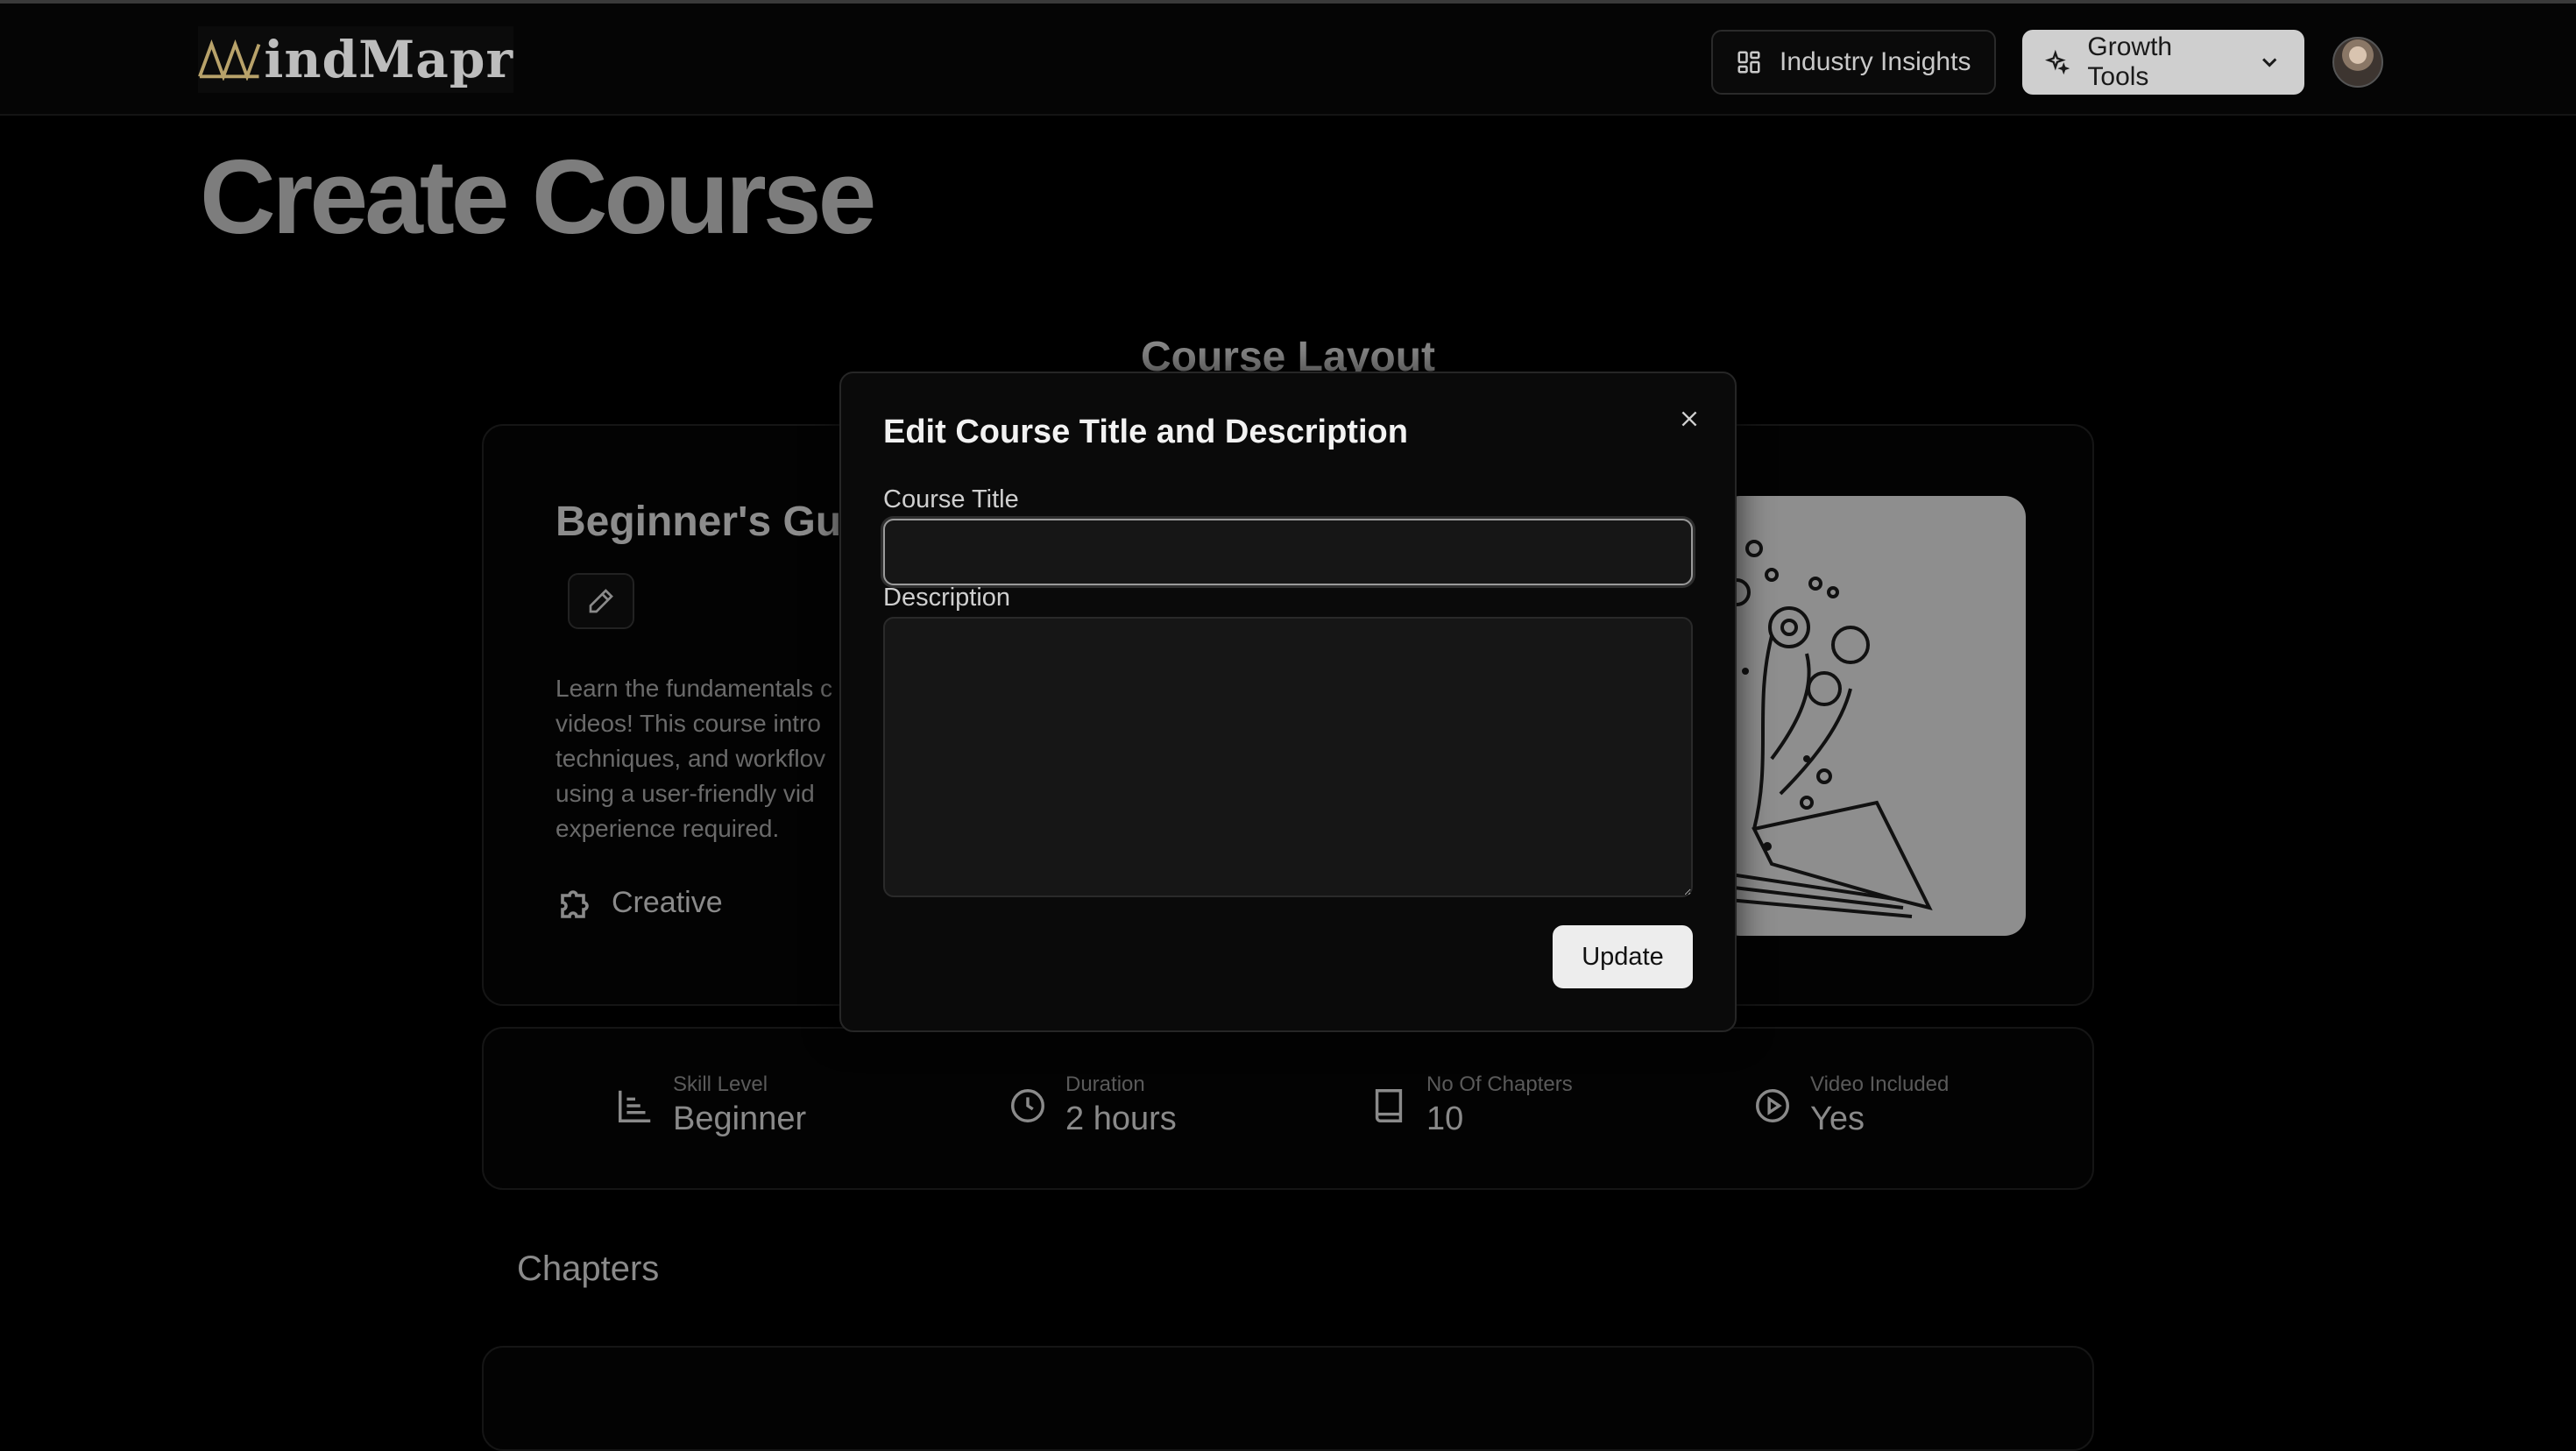 This screenshot has width=2576, height=1451. Describe the element at coordinates (1389, 1105) in the screenshot. I see `book-icon` at that location.